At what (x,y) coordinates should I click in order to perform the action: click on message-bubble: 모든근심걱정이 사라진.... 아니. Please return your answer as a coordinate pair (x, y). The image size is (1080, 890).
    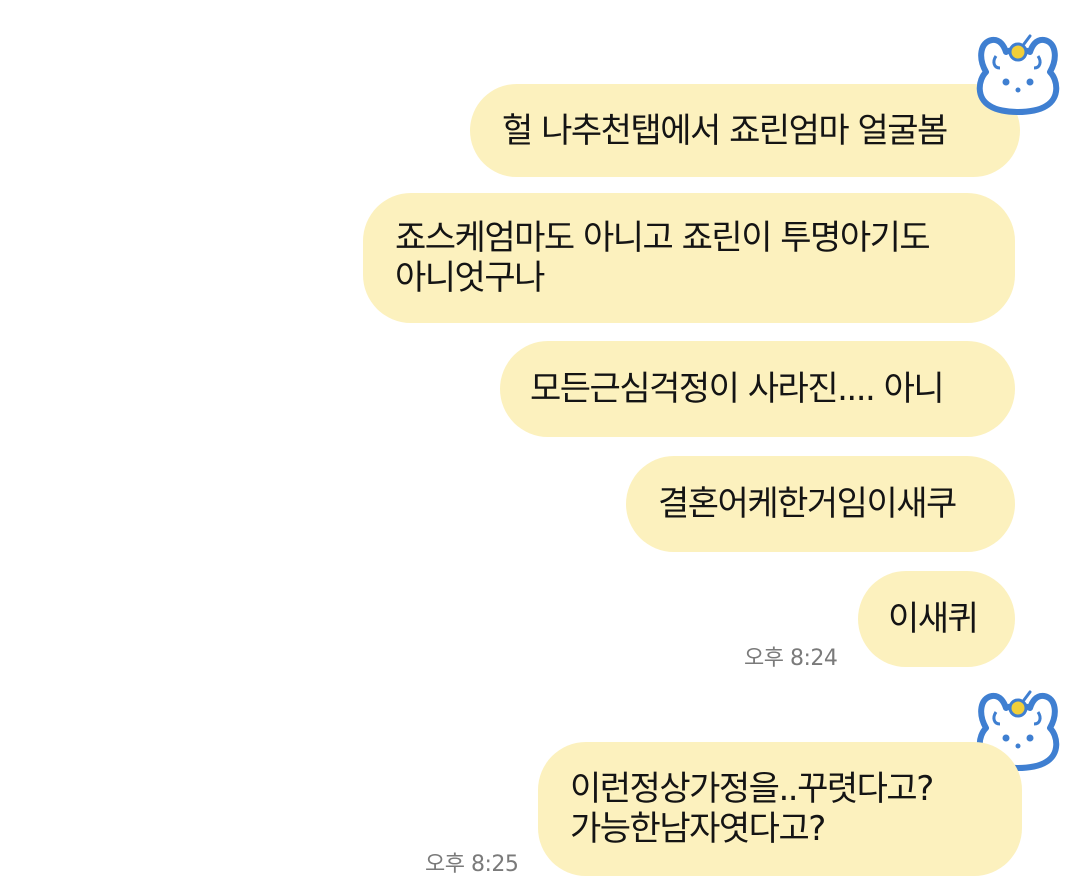
    Looking at the image, I should click on (757, 389).